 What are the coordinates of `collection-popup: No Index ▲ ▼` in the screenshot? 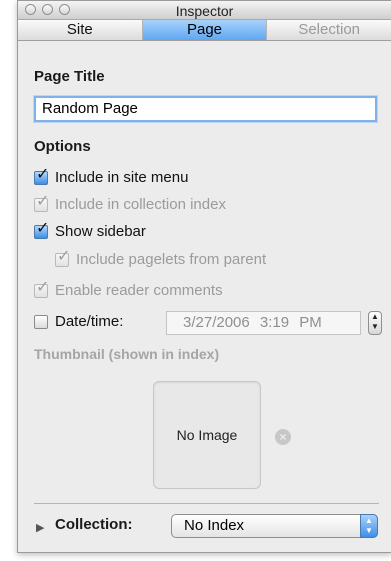 It's located at (274, 526).